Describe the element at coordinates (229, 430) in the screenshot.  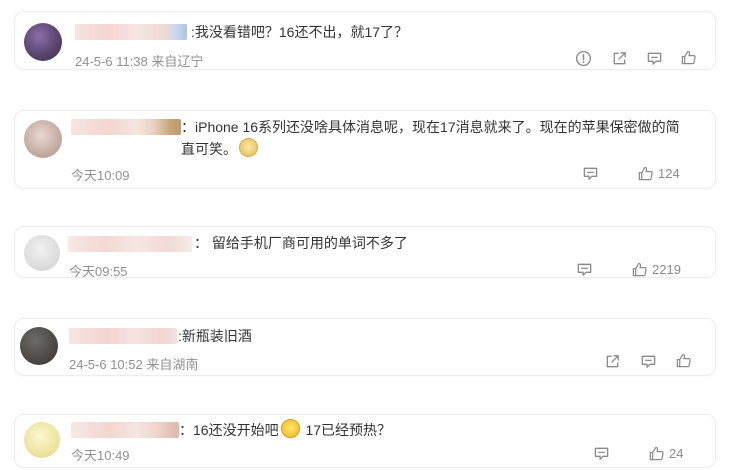
I see `comment-text-part: ：16还没开始吧` at that location.